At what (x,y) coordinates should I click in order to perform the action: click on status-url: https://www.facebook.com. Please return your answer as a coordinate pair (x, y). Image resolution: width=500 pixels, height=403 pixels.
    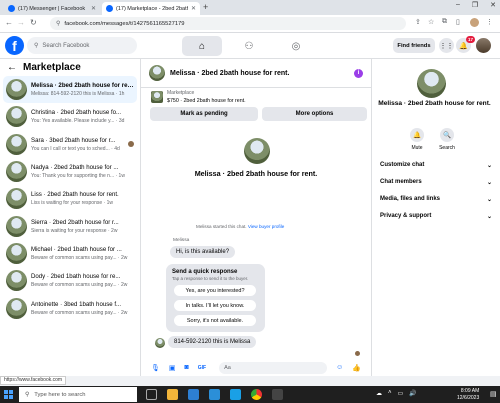
    Looking at the image, I should click on (33, 380).